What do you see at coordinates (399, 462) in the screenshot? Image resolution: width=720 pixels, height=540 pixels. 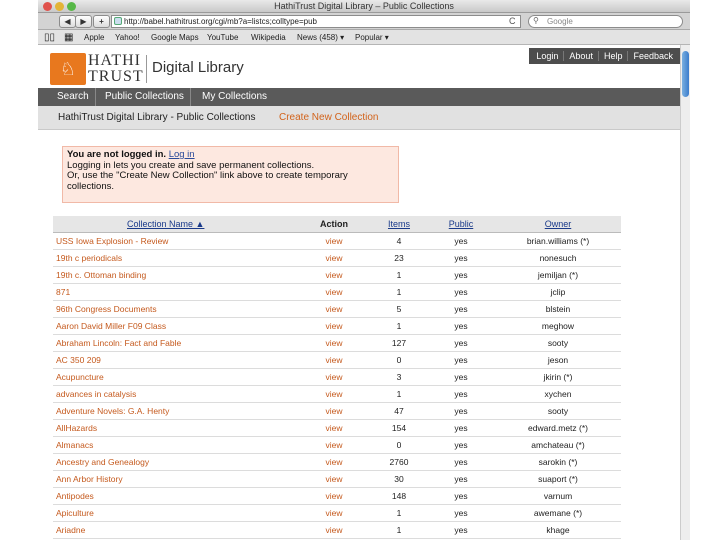 I see `item-count: 2760` at bounding box center [399, 462].